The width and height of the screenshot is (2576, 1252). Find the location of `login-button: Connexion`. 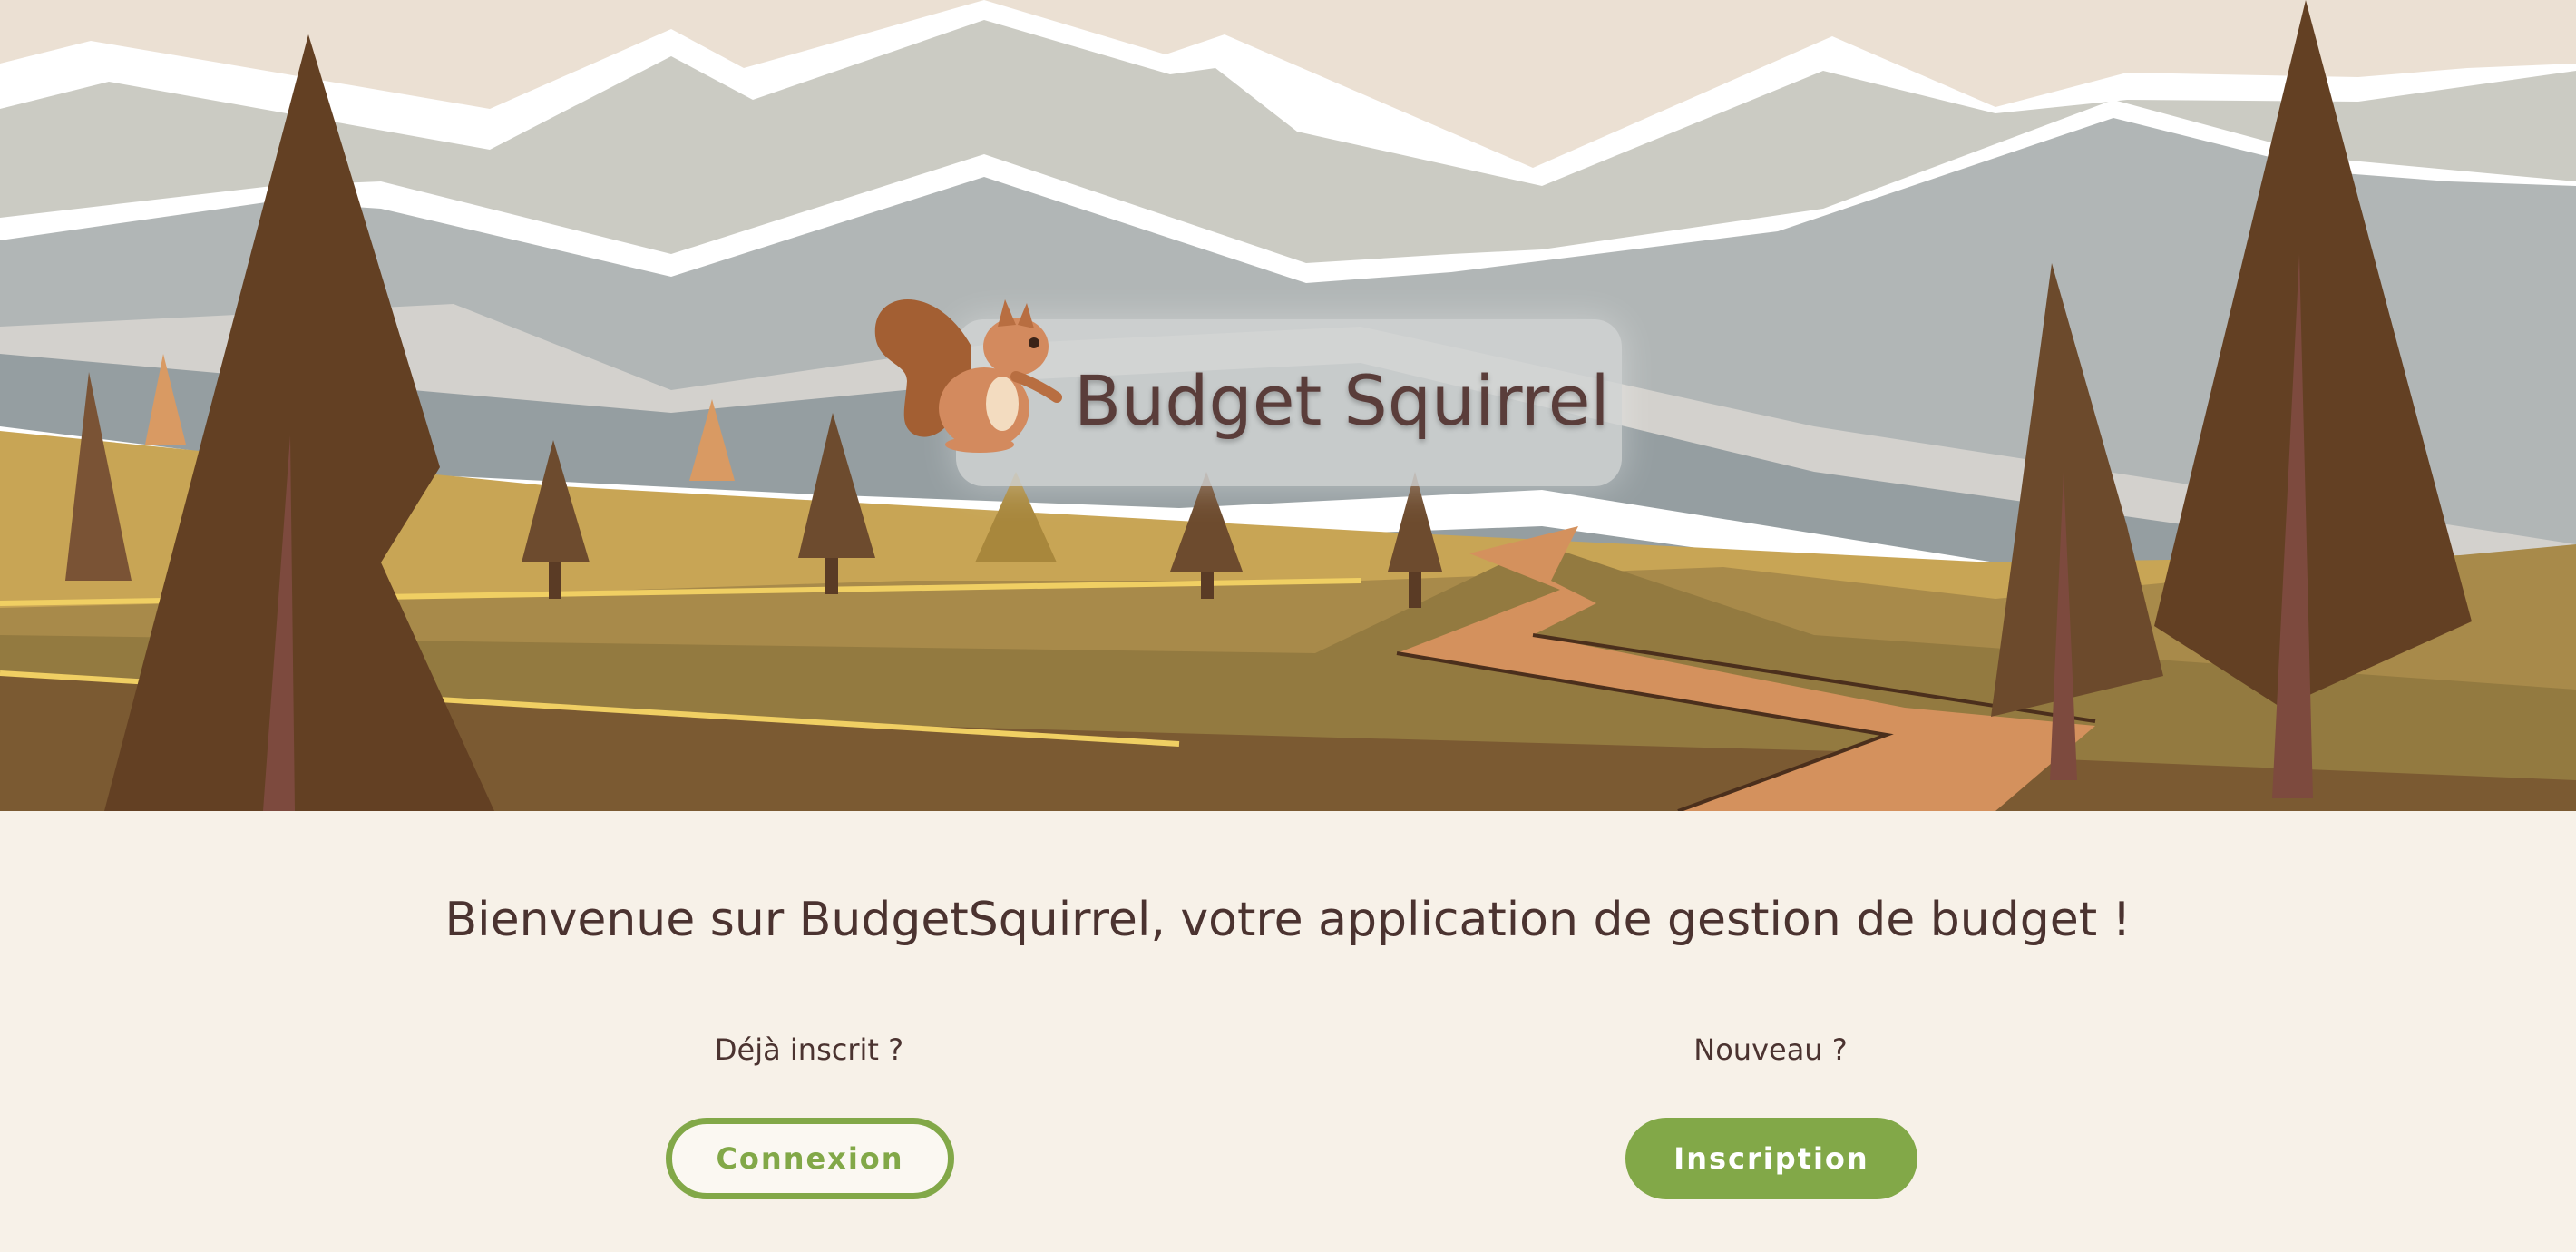

login-button: Connexion is located at coordinates (810, 1158).